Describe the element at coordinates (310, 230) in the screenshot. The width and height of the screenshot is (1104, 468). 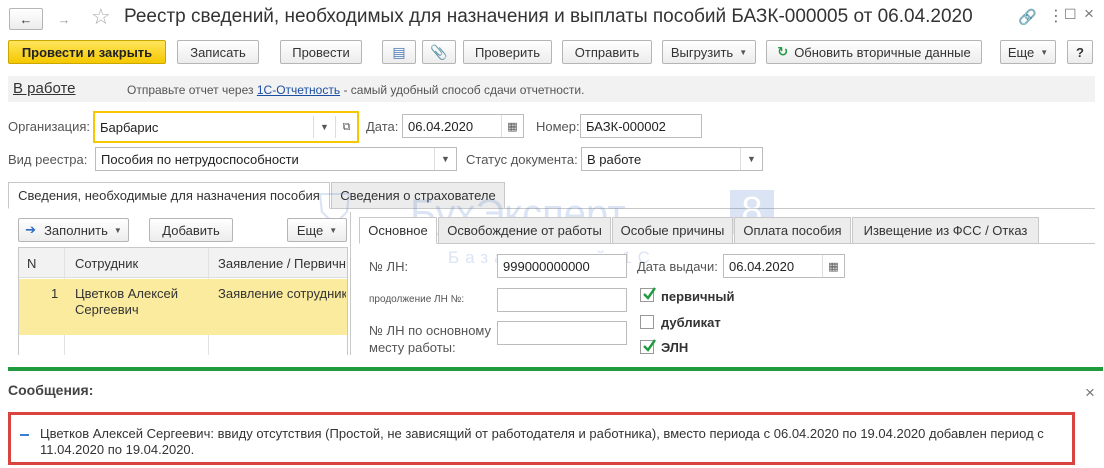
I see `left-more-label: Еще` at that location.